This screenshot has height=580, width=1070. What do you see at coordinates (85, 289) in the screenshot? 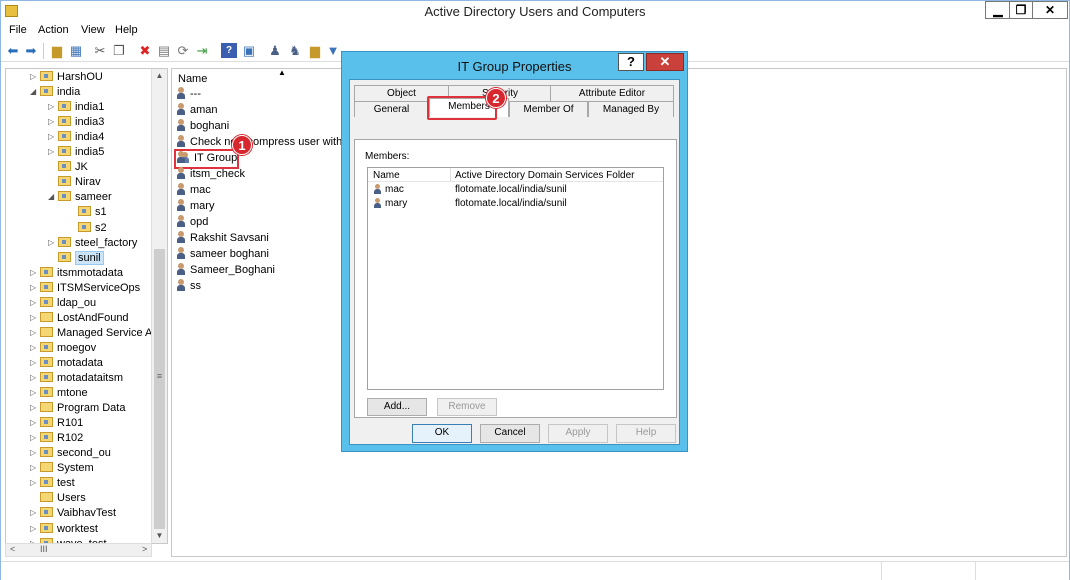
I see `tree-node: ▷ ITSMServiceOps` at bounding box center [85, 289].